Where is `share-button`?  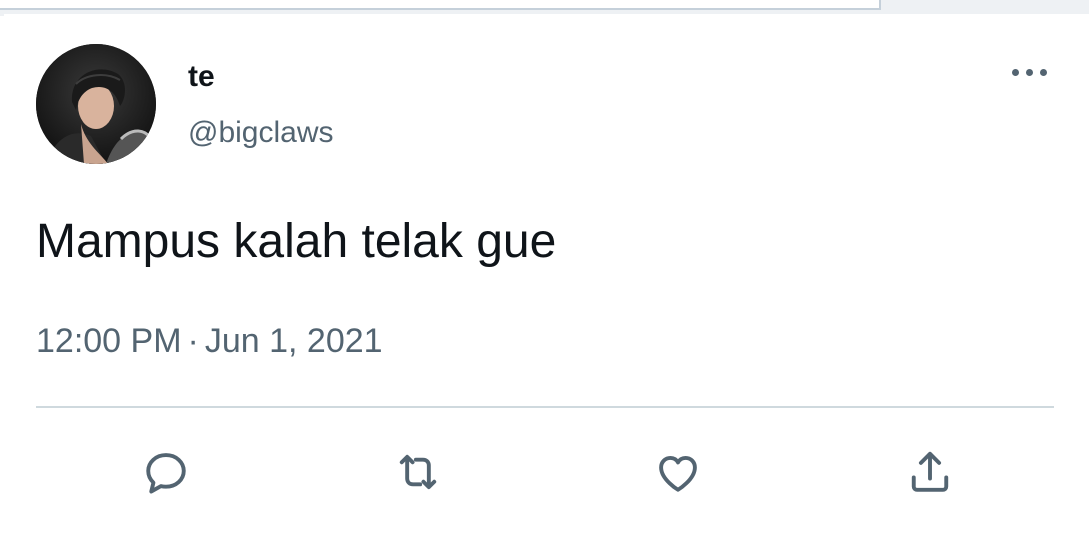
share-button is located at coordinates (930, 472).